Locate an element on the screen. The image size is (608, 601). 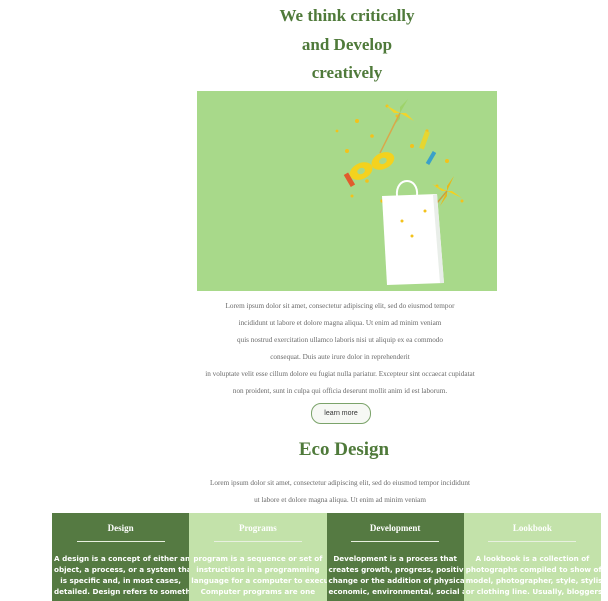
card-text-line: Computer programs are one is located at coordinates (258, 591).